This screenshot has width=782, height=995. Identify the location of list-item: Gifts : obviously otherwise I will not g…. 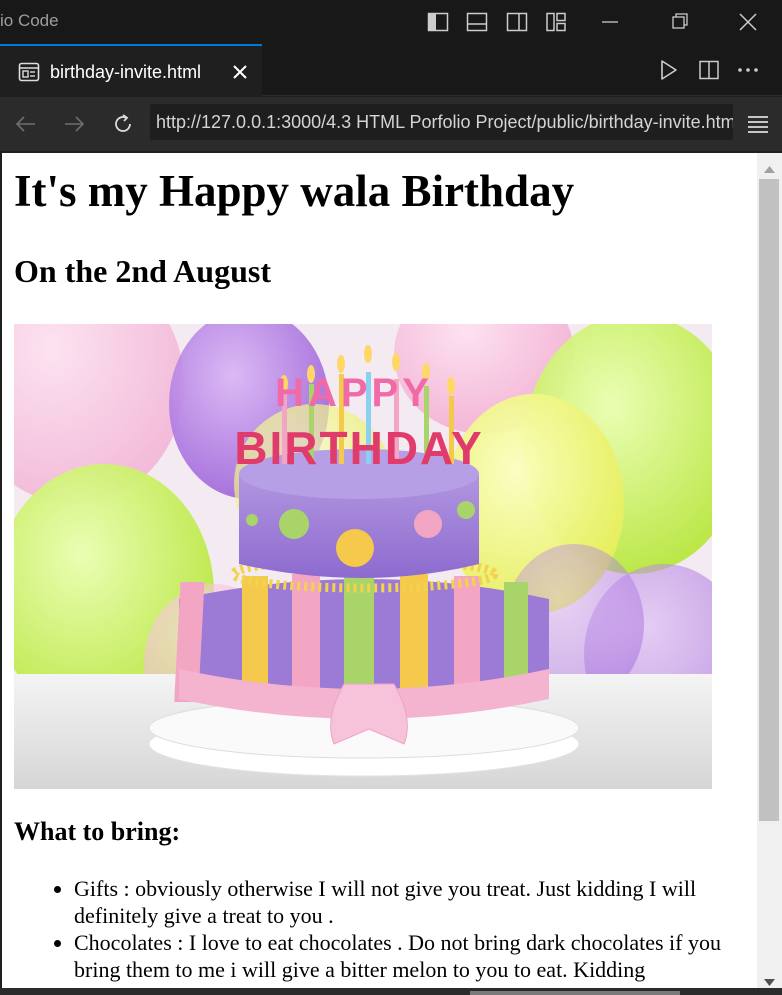
(409, 902).